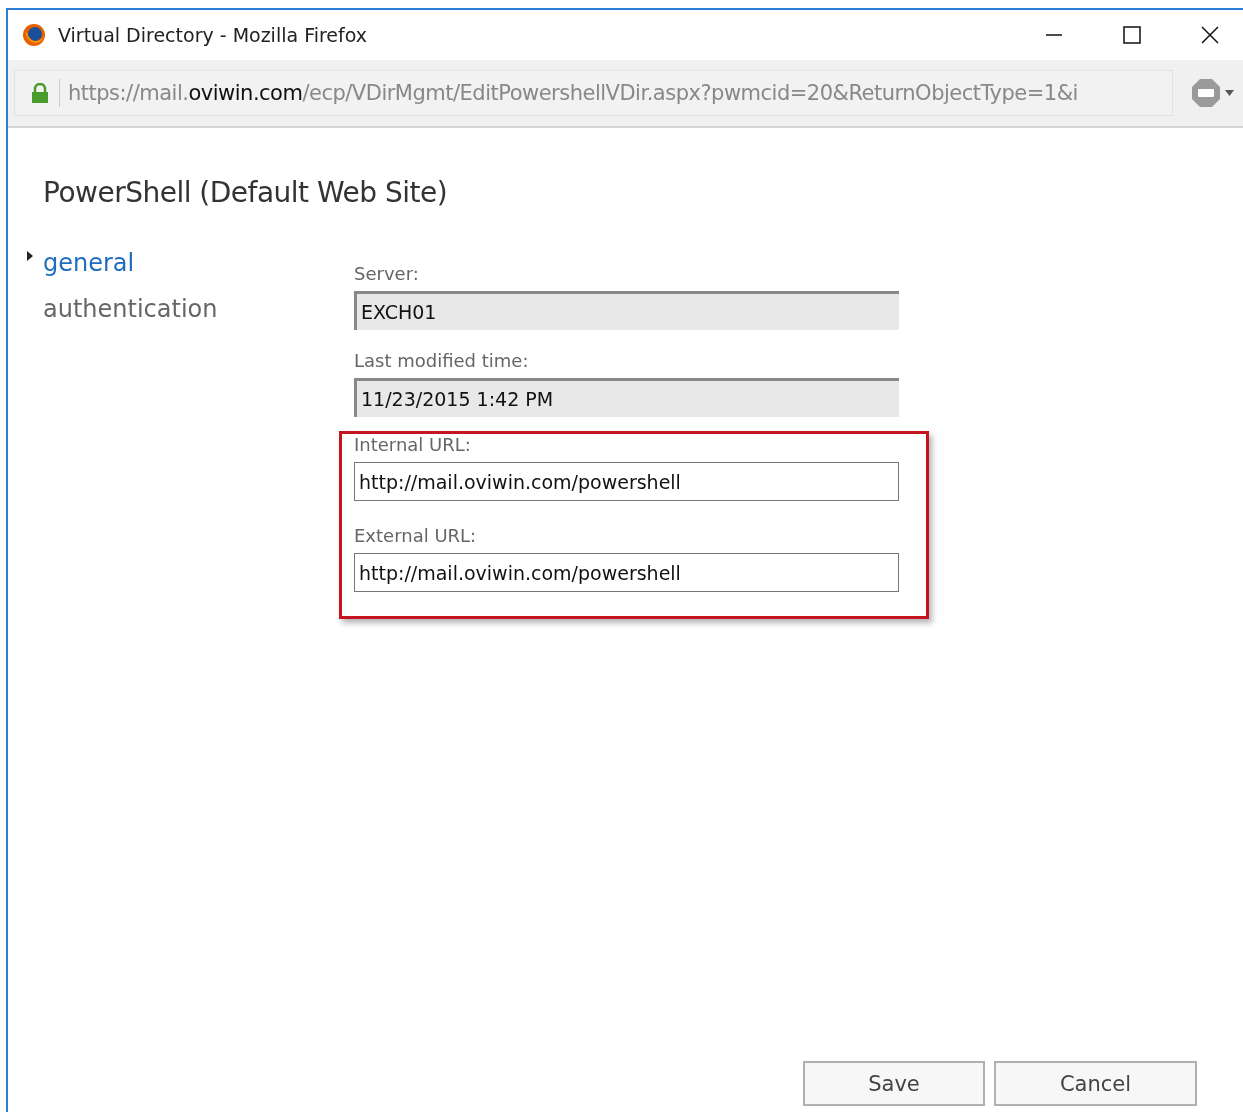 This screenshot has width=1243, height=1112. Describe the element at coordinates (1095, 1083) in the screenshot. I see `dialog-button: Cancel` at that location.